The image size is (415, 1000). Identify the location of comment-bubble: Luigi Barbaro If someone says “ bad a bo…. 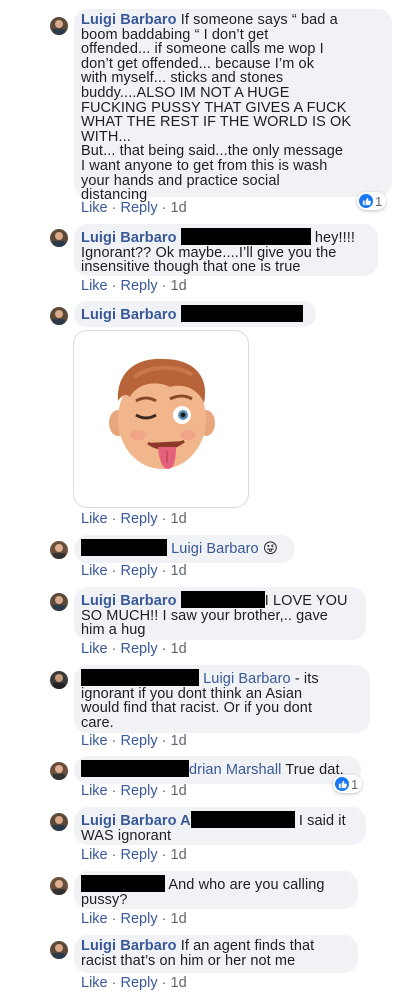
(233, 105).